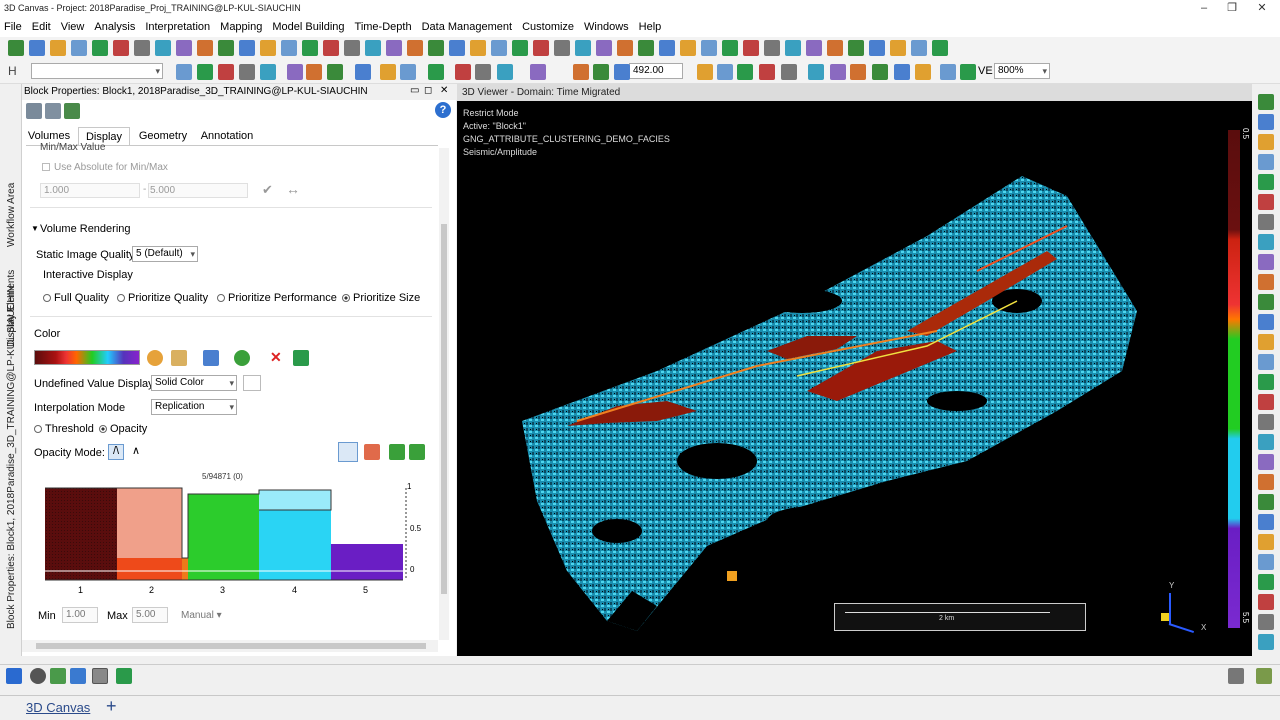 Image resolution: width=1280 pixels, height=720 pixels. I want to click on tools-icon, so click(34, 111).